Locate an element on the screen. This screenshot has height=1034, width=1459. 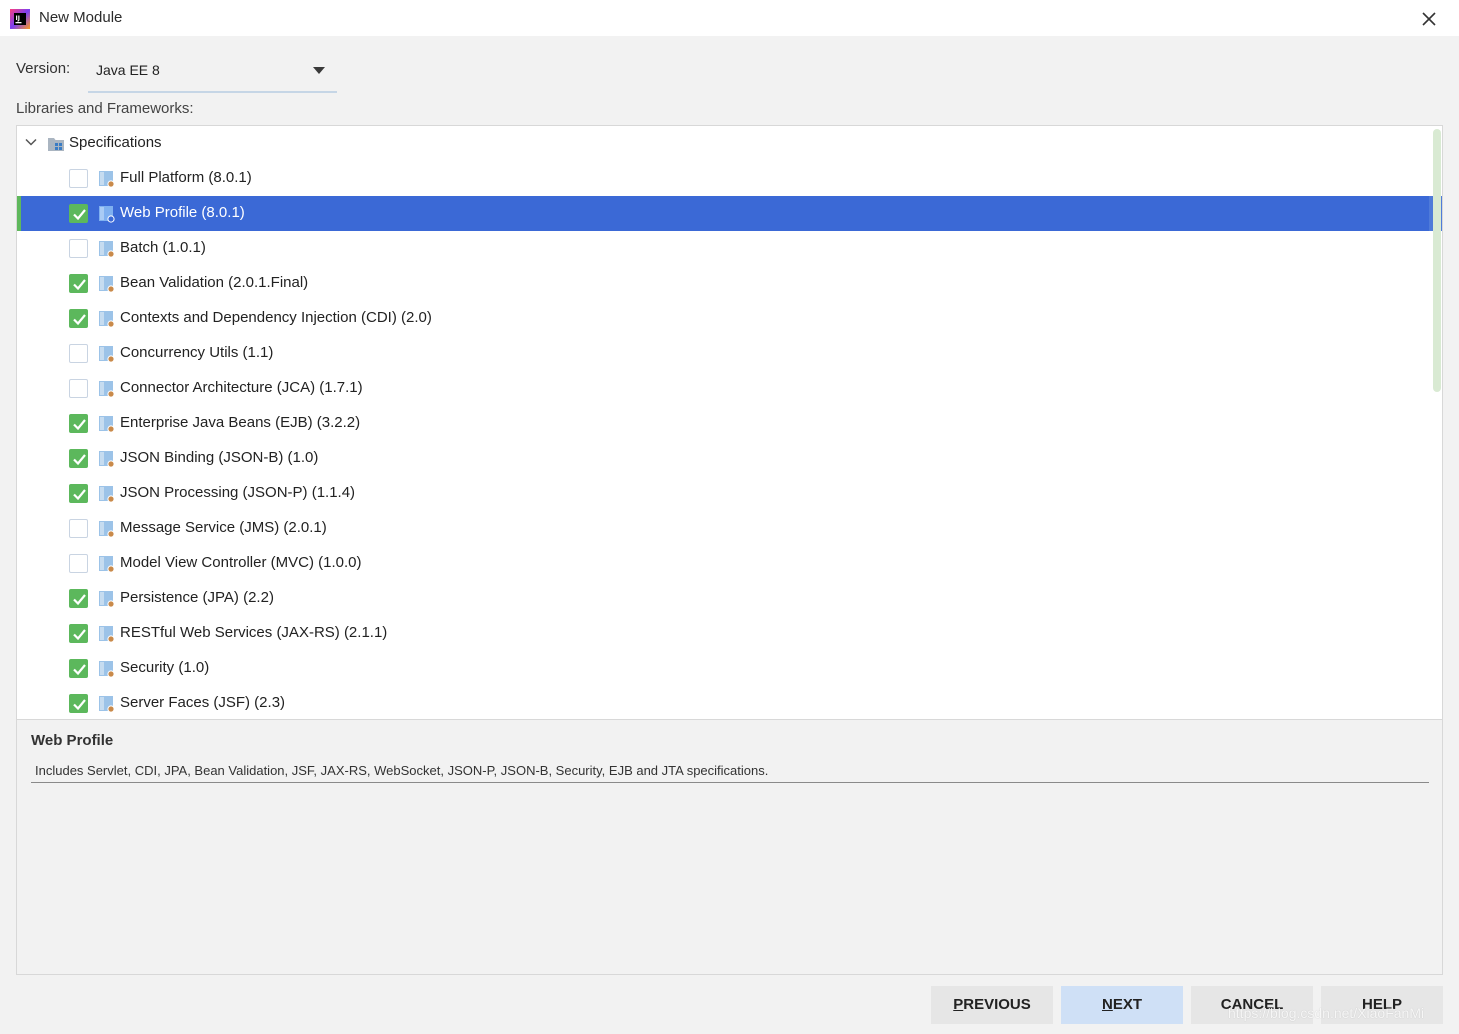
tree-item: Persistence (JPA) (2.2) is located at coordinates (729, 598).